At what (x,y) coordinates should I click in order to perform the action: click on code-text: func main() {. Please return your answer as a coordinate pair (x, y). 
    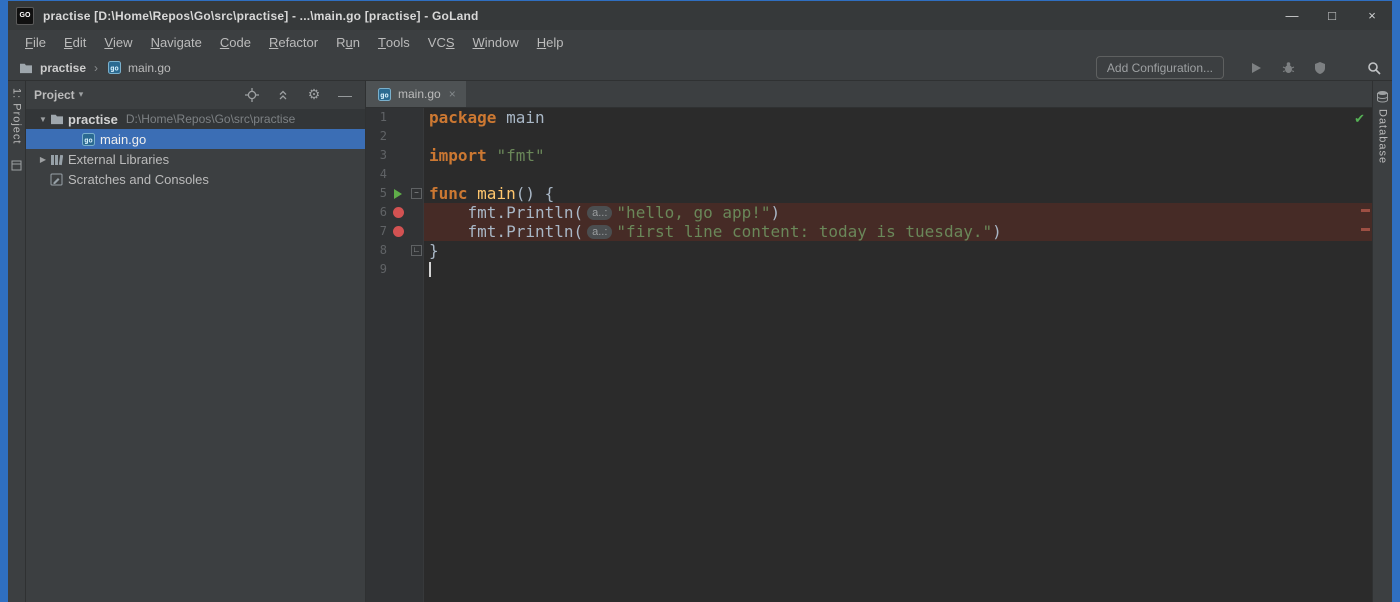
    Looking at the image, I should click on (898, 193).